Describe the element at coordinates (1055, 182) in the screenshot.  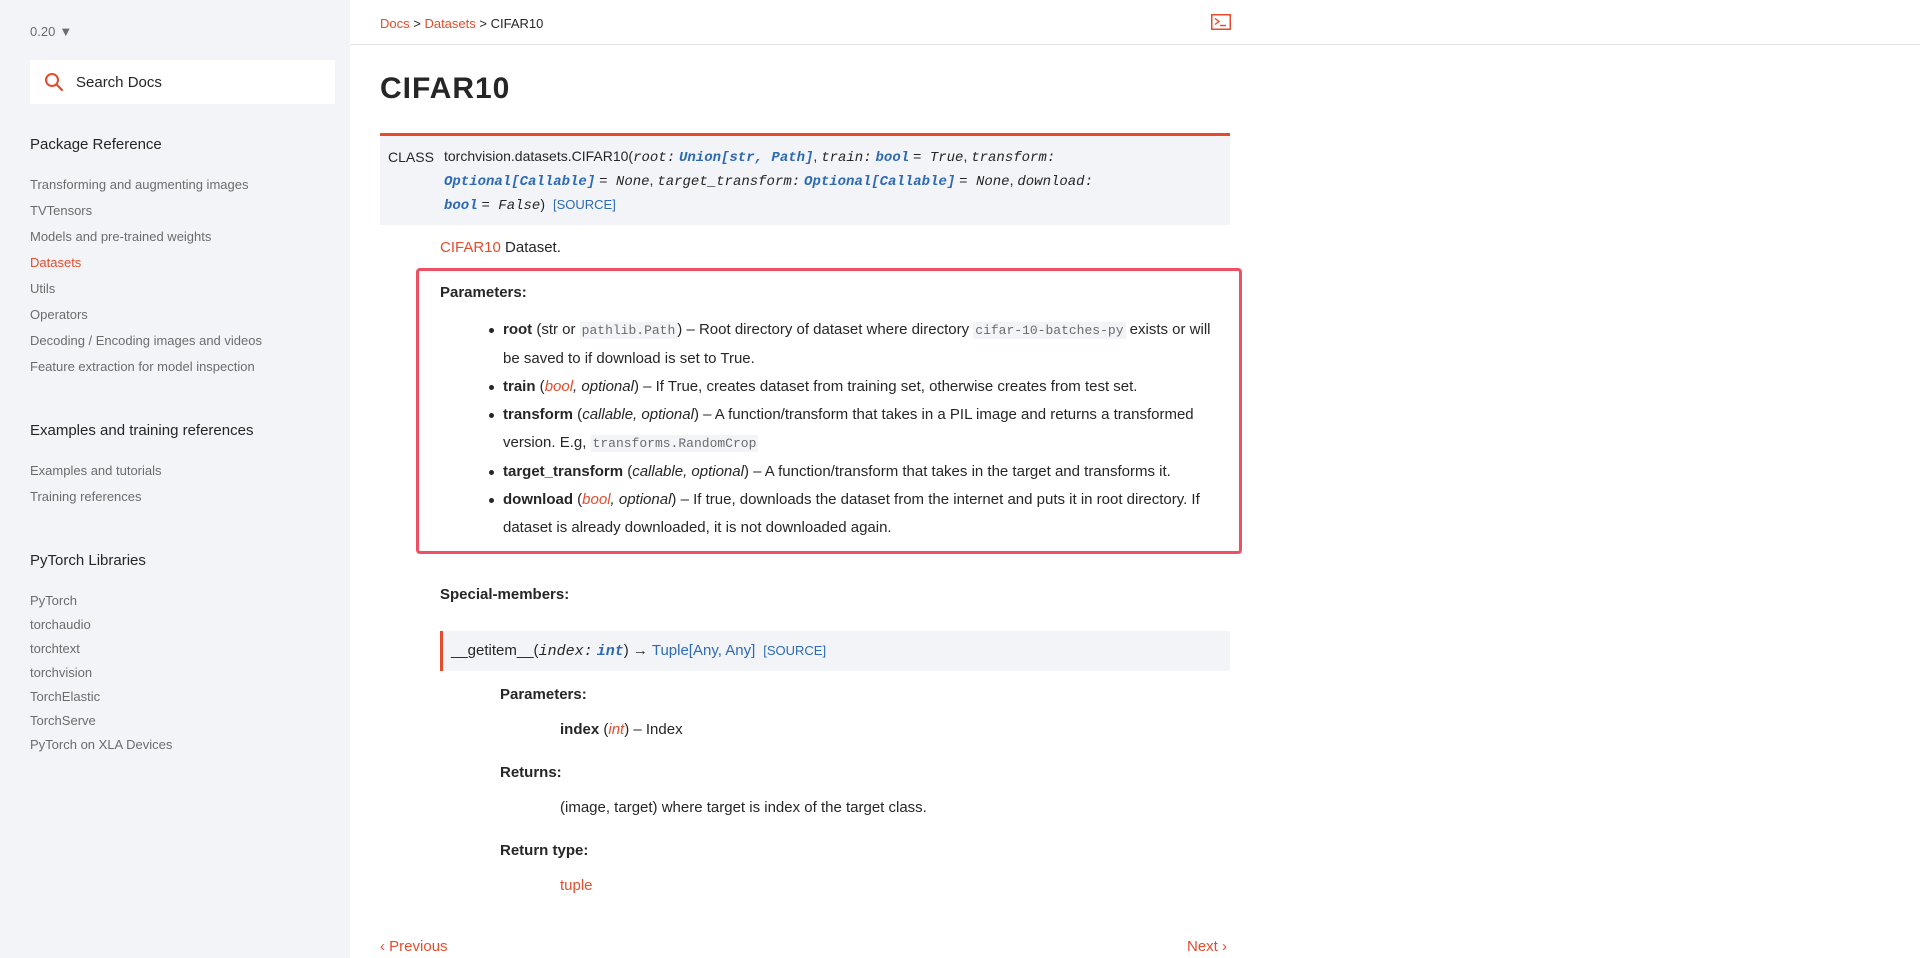
I see `signature-arg-download: download:` at that location.